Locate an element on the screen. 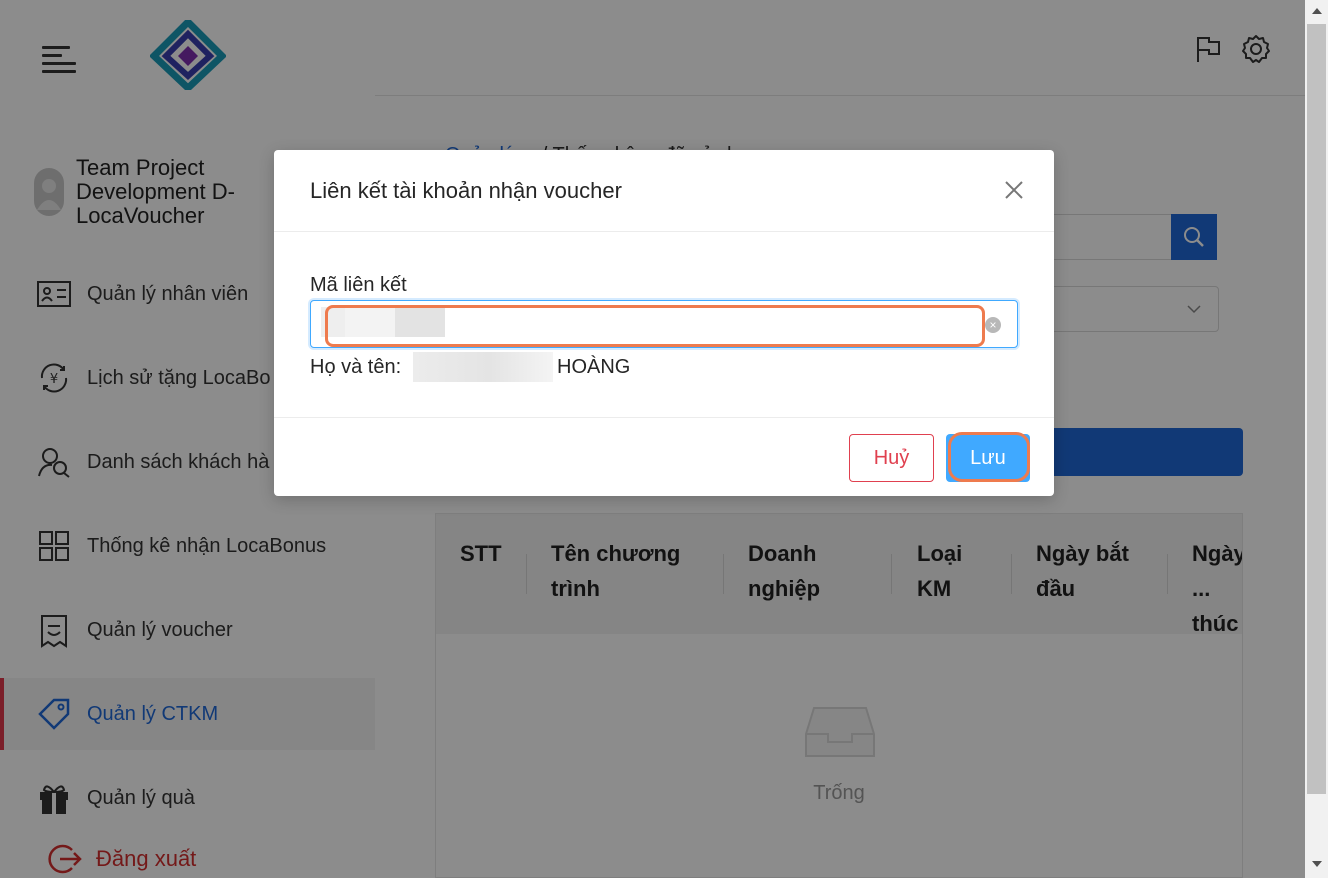 The width and height of the screenshot is (1328, 878). link-code-field: × is located at coordinates (664, 324).